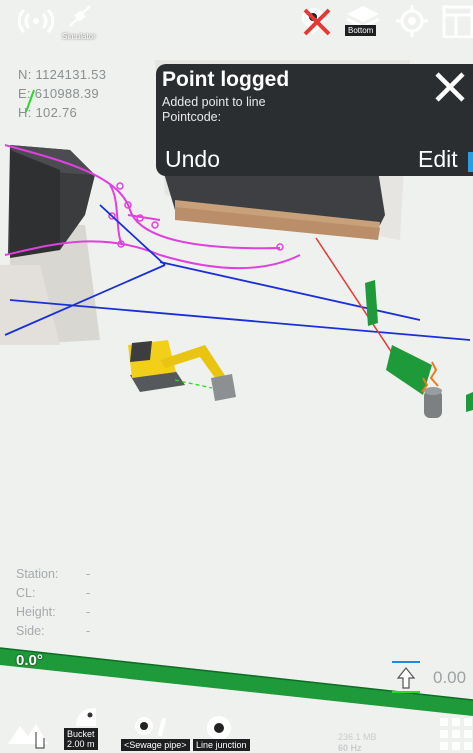 This screenshot has width=473, height=753. What do you see at coordinates (236, 23) in the screenshot?
I see `top-toolbar: Simulator Bottom` at bounding box center [236, 23].